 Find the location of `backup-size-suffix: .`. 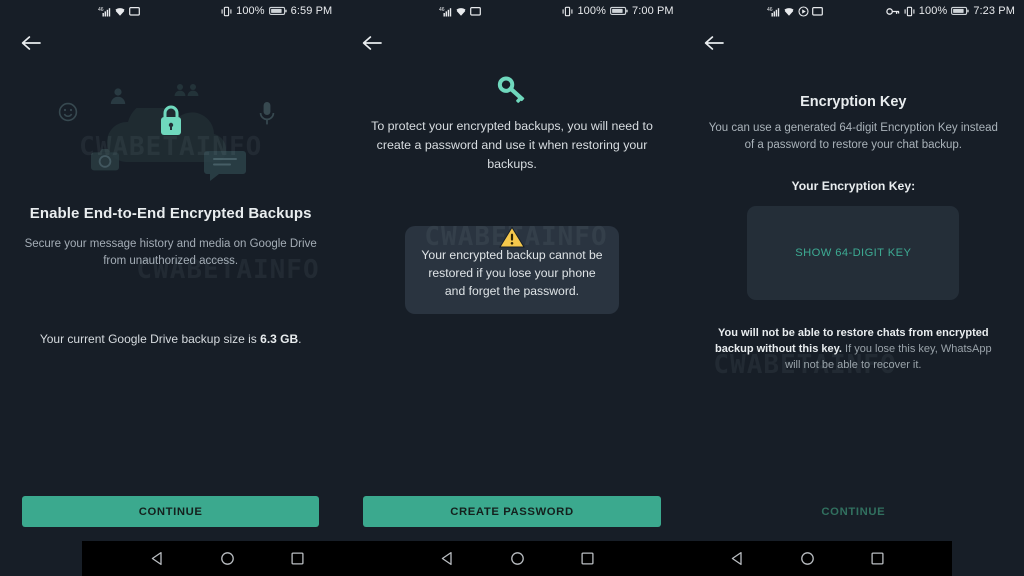

backup-size-suffix: . is located at coordinates (300, 339).